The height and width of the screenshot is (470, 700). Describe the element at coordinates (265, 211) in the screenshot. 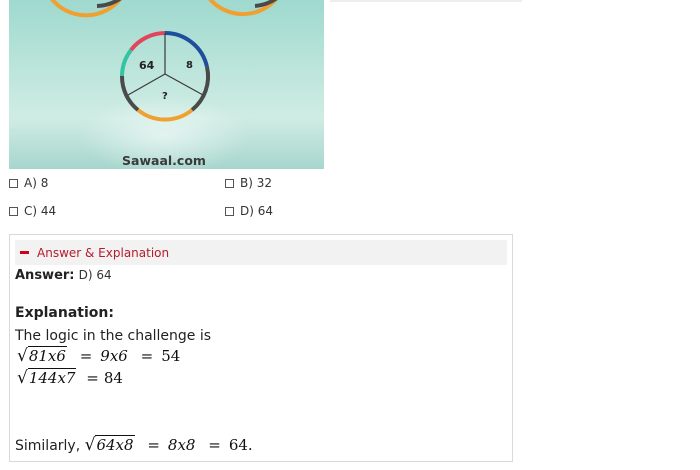

I see `option-d-value: 64` at that location.